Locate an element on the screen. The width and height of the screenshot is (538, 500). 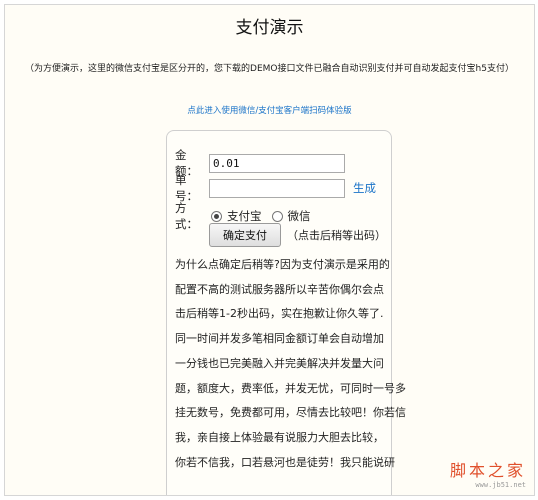
client-scan-link: 点此进入使用微信/支付宝客户端扫码体验版 is located at coordinates (269, 110).